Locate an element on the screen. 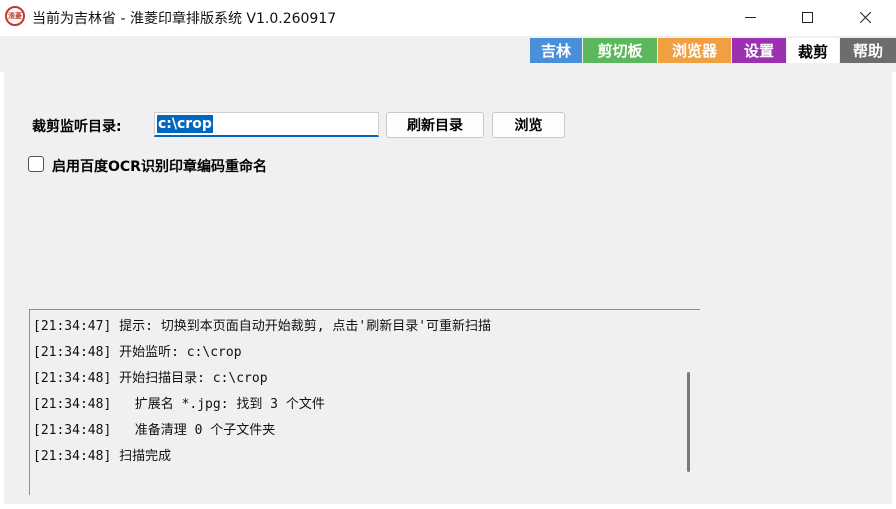  maximize-button is located at coordinates (807, 17).